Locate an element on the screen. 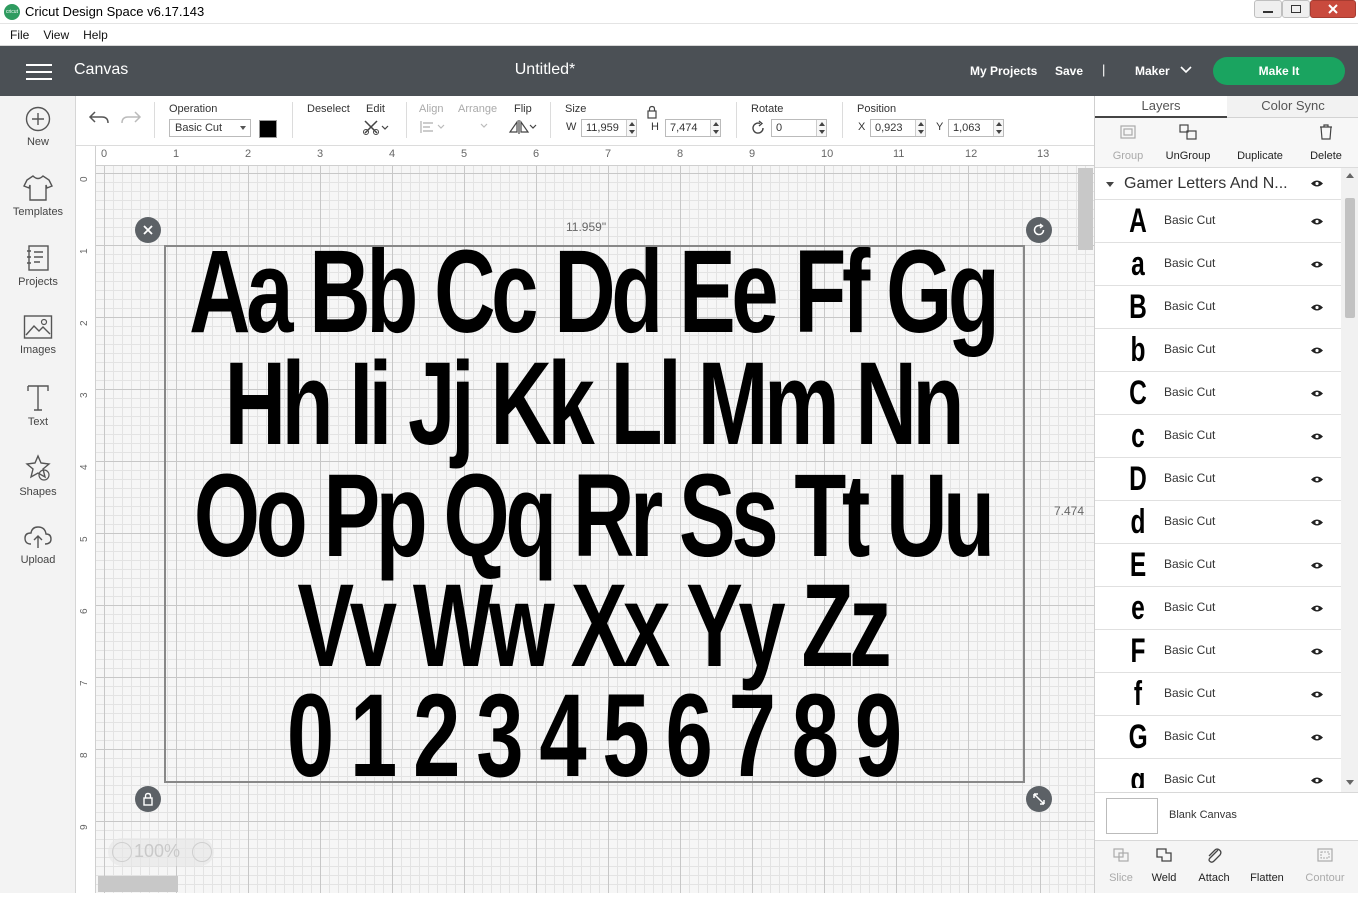 The height and width of the screenshot is (898, 1358). duplicate-button: Duplicate is located at coordinates (1260, 142).